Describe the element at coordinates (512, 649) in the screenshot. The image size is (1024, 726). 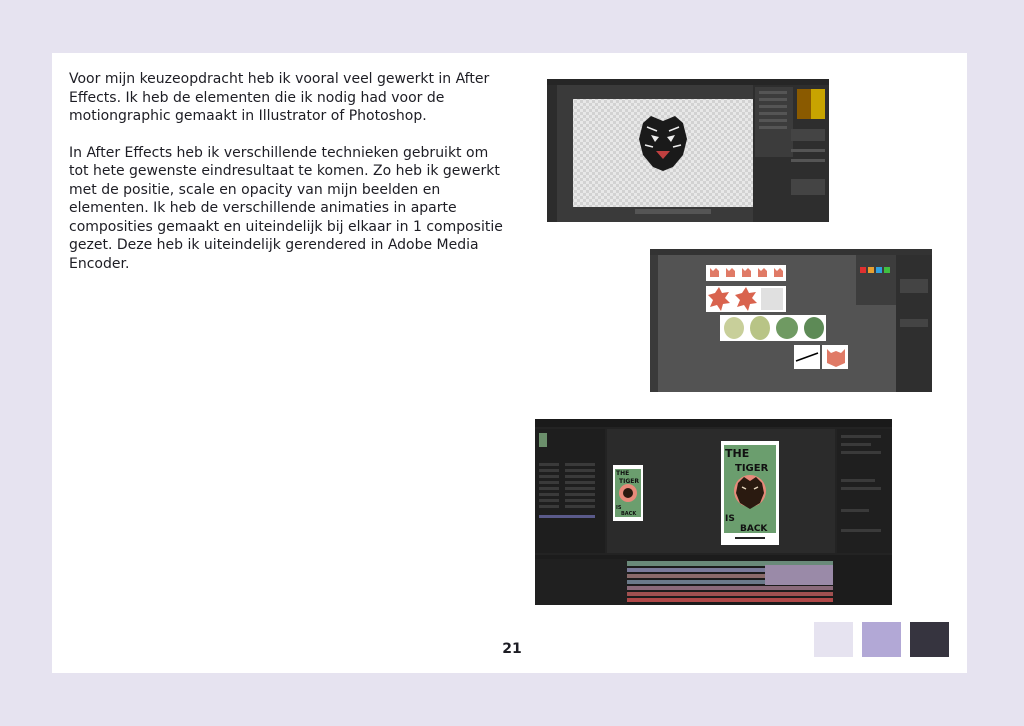
I see `page-number: 21` at that location.